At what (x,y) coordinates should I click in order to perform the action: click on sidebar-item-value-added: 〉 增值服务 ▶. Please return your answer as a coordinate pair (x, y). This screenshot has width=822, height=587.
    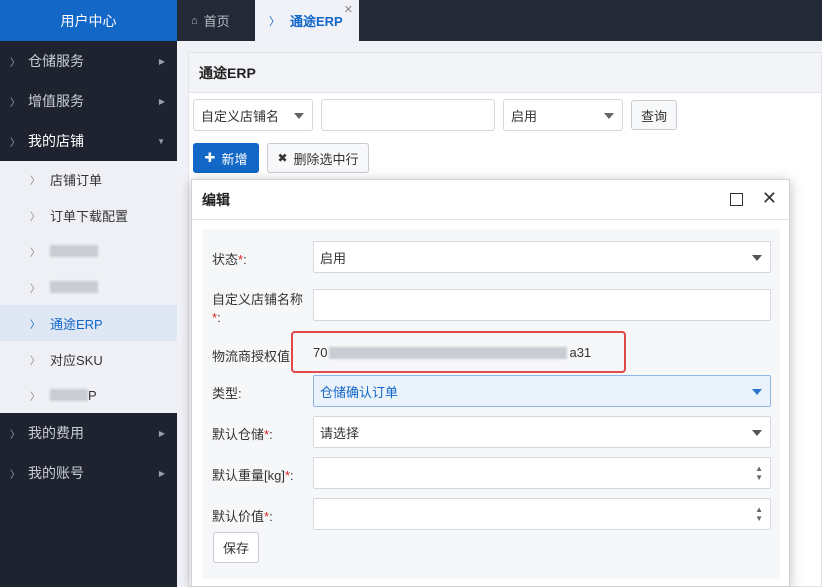
    Looking at the image, I should click on (88, 101).